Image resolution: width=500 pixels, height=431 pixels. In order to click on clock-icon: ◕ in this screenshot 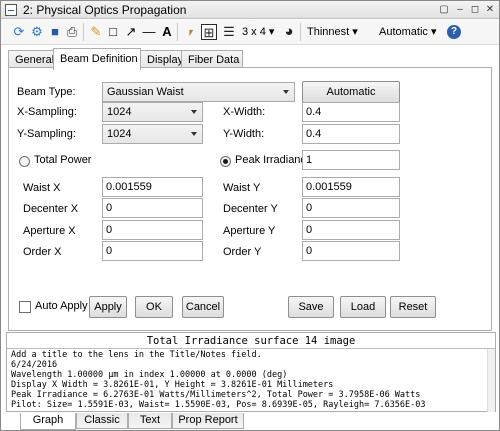, I will do `click(289, 32)`.